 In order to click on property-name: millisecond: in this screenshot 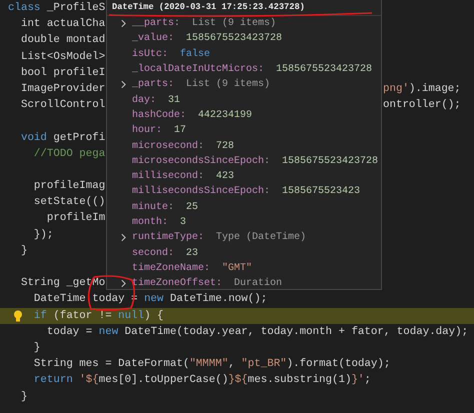, I will do `click(168, 176)`.